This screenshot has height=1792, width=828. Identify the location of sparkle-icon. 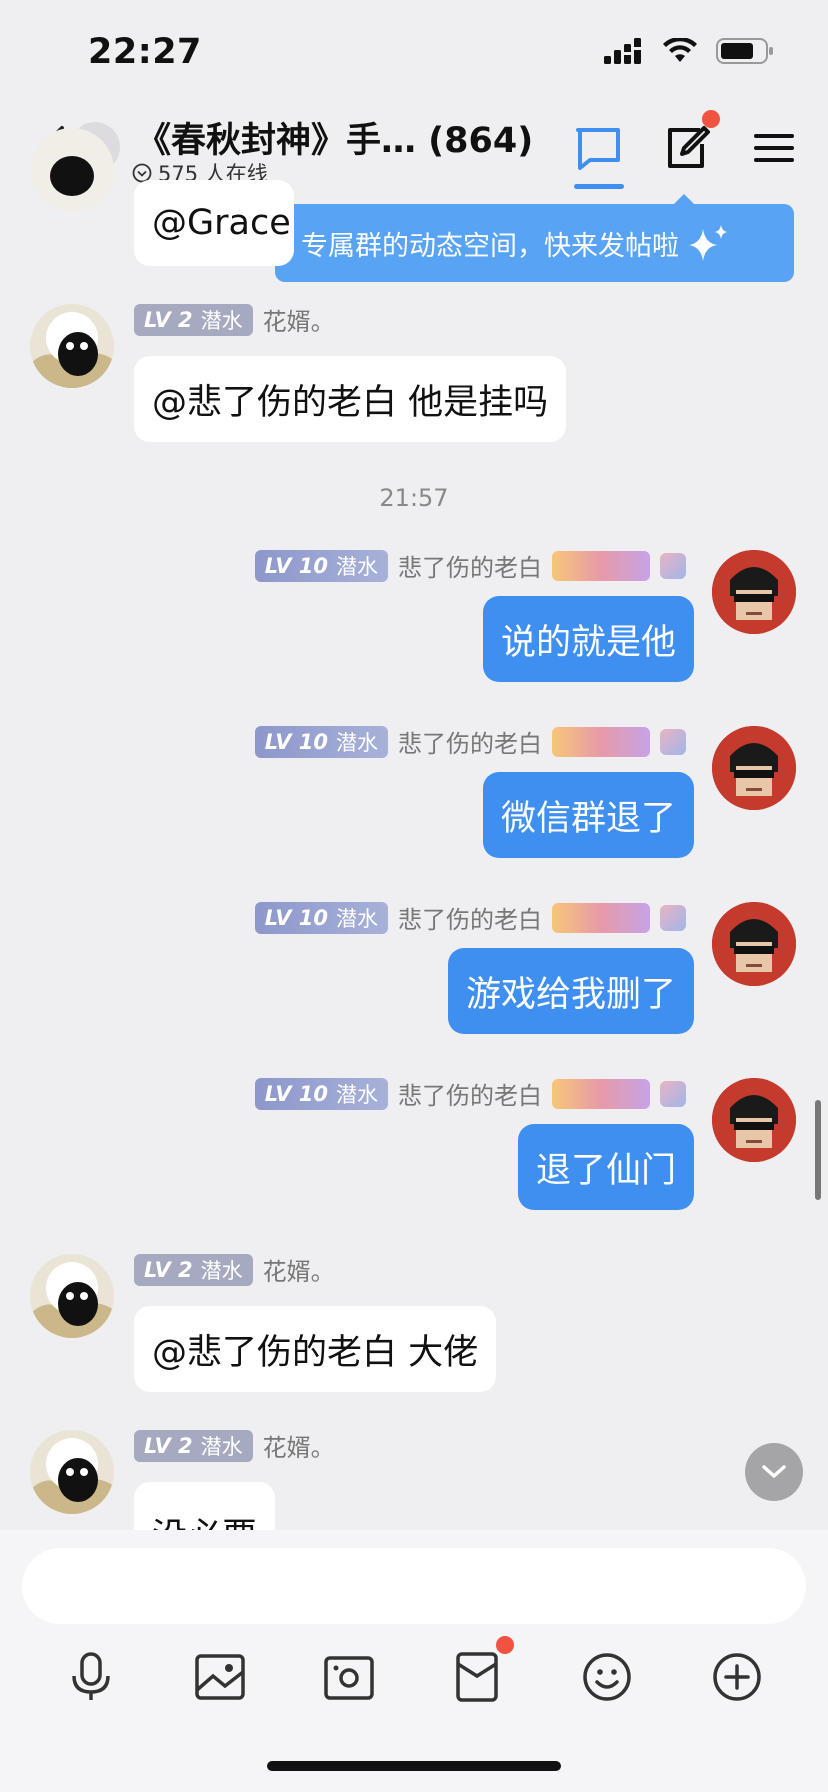
(708, 243).